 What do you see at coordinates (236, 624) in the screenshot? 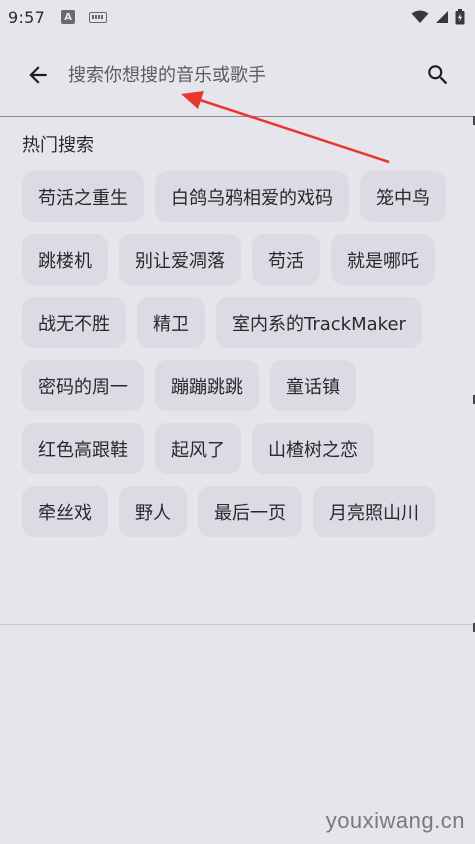
I see `content-divider` at bounding box center [236, 624].